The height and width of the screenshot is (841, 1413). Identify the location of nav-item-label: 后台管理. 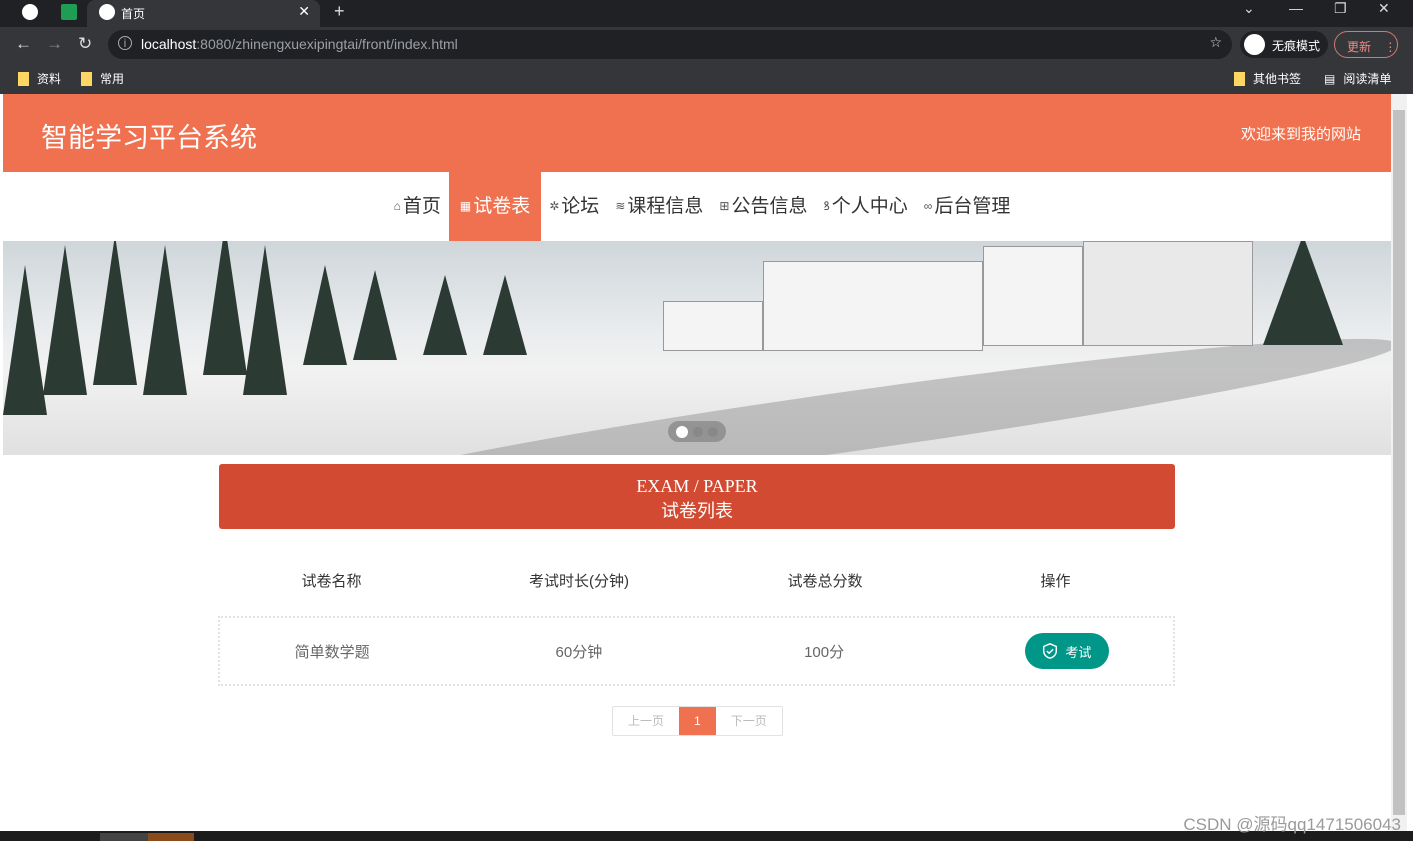
(972, 206).